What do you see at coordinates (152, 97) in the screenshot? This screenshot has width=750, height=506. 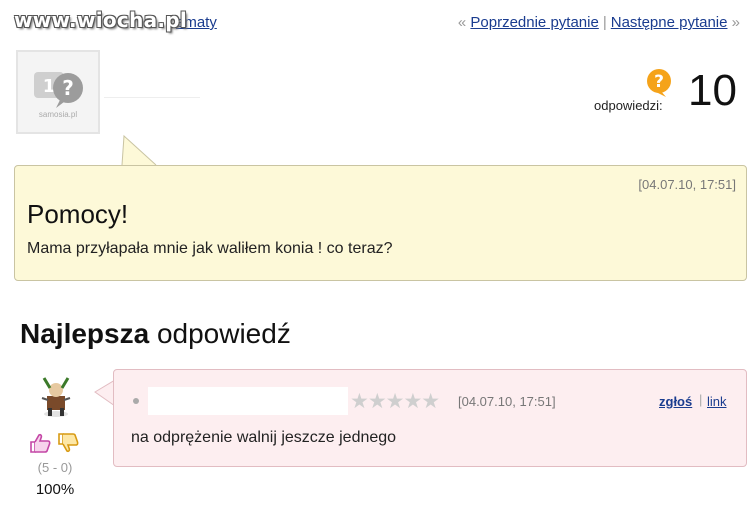 I see `asker-name-line` at bounding box center [152, 97].